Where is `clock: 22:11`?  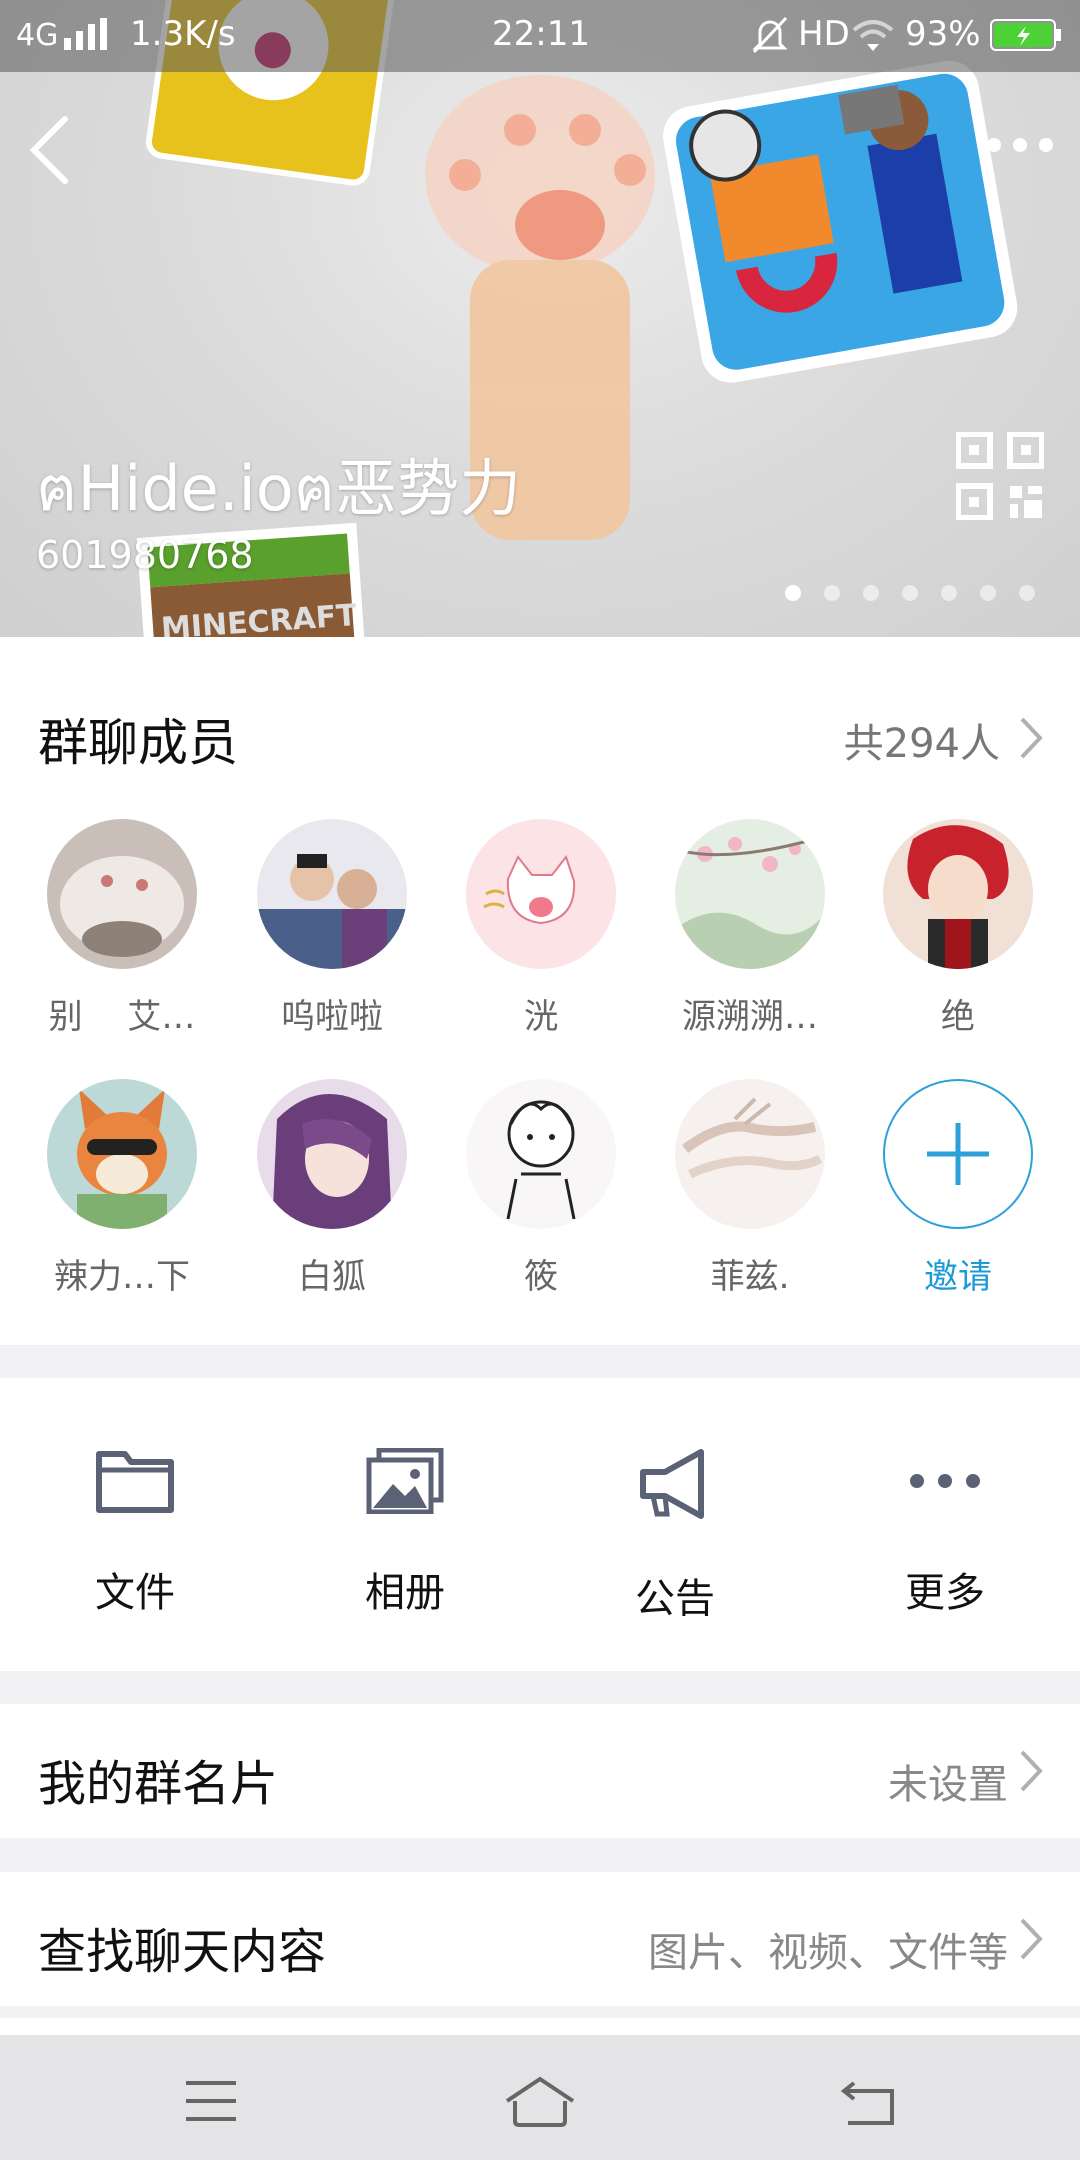
clock: 22:11 is located at coordinates (541, 34).